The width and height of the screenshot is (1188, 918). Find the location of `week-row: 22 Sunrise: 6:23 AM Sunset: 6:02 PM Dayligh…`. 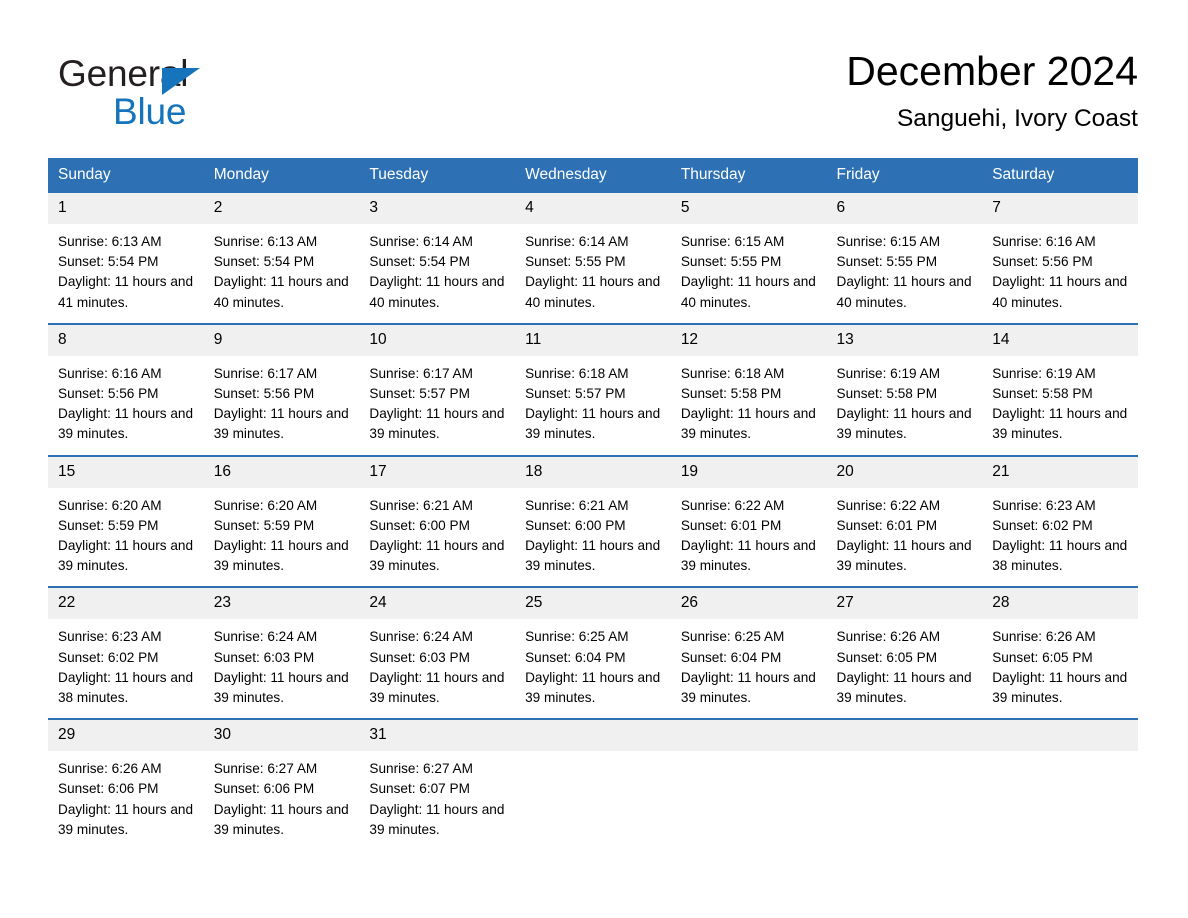

week-row: 22 Sunrise: 6:23 AM Sunset: 6:02 PM Dayligh… is located at coordinates (593, 653).